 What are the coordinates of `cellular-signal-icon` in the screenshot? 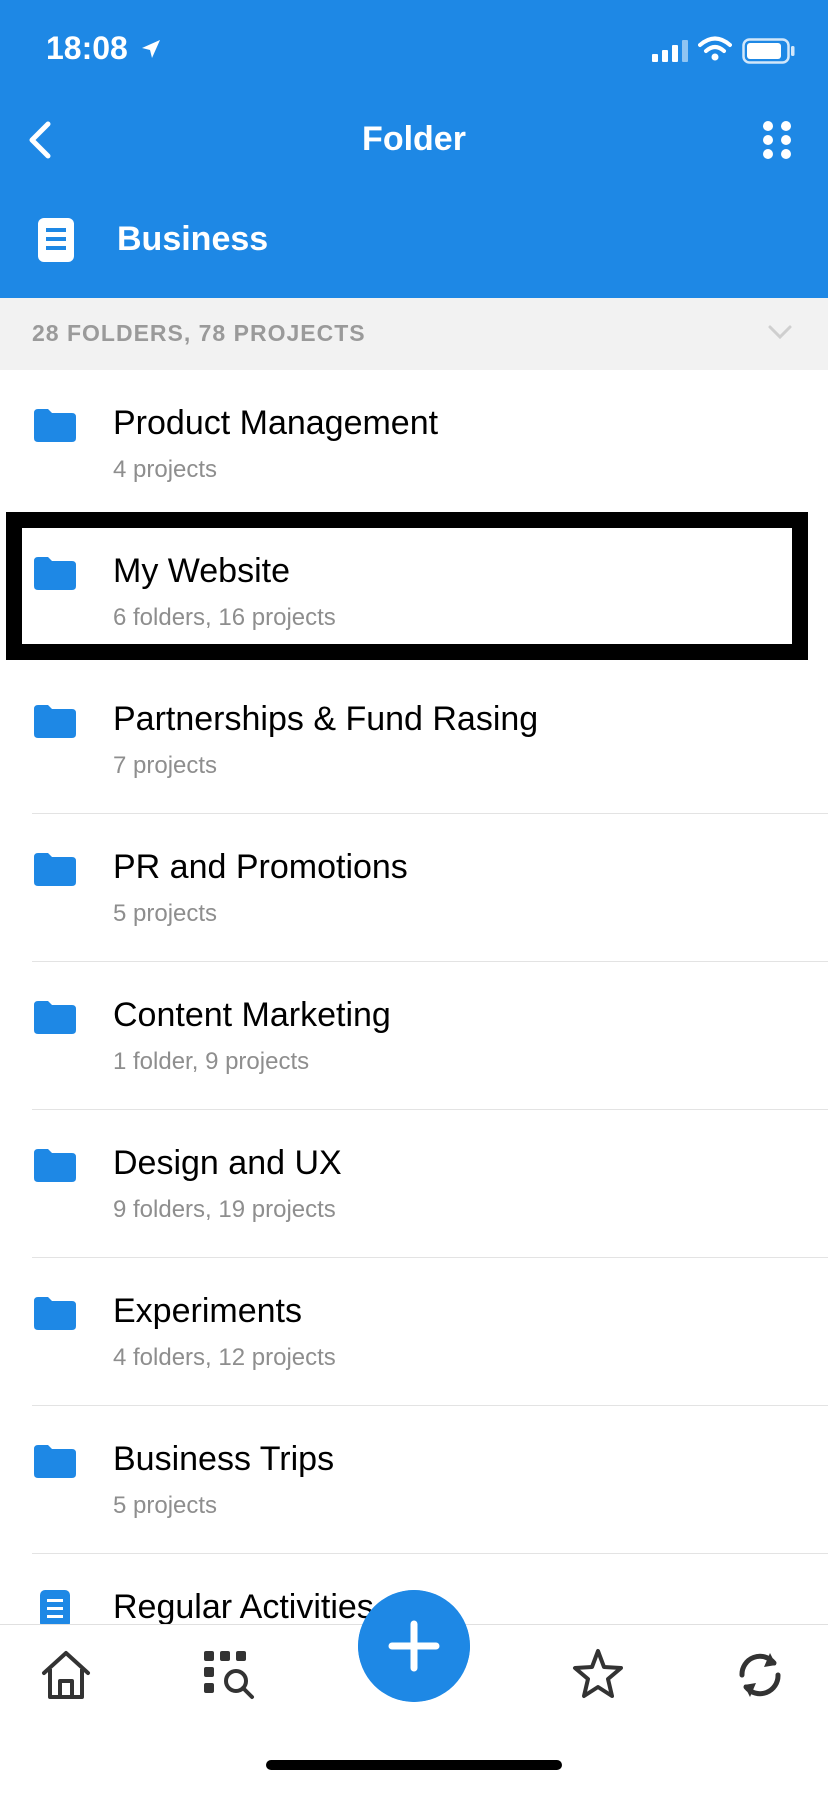 It's located at (670, 51).